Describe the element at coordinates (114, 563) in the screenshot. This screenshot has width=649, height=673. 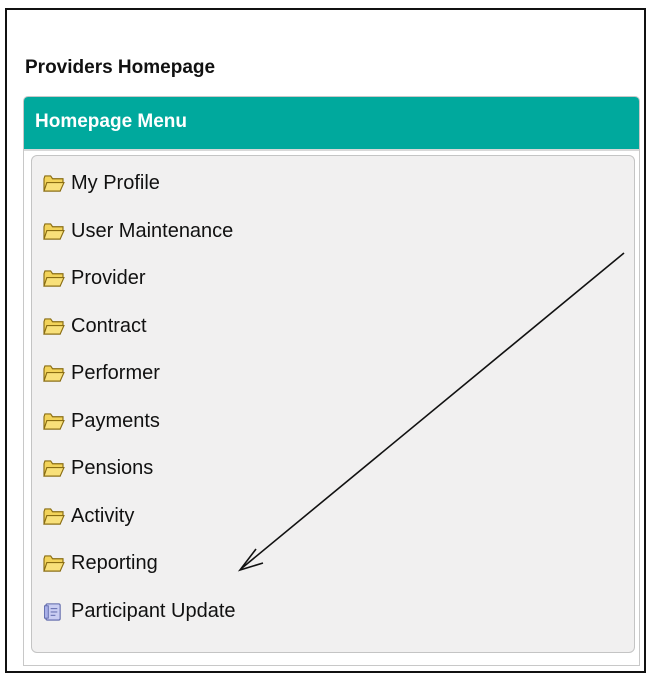
I see `menu-item-label: Reporting` at that location.